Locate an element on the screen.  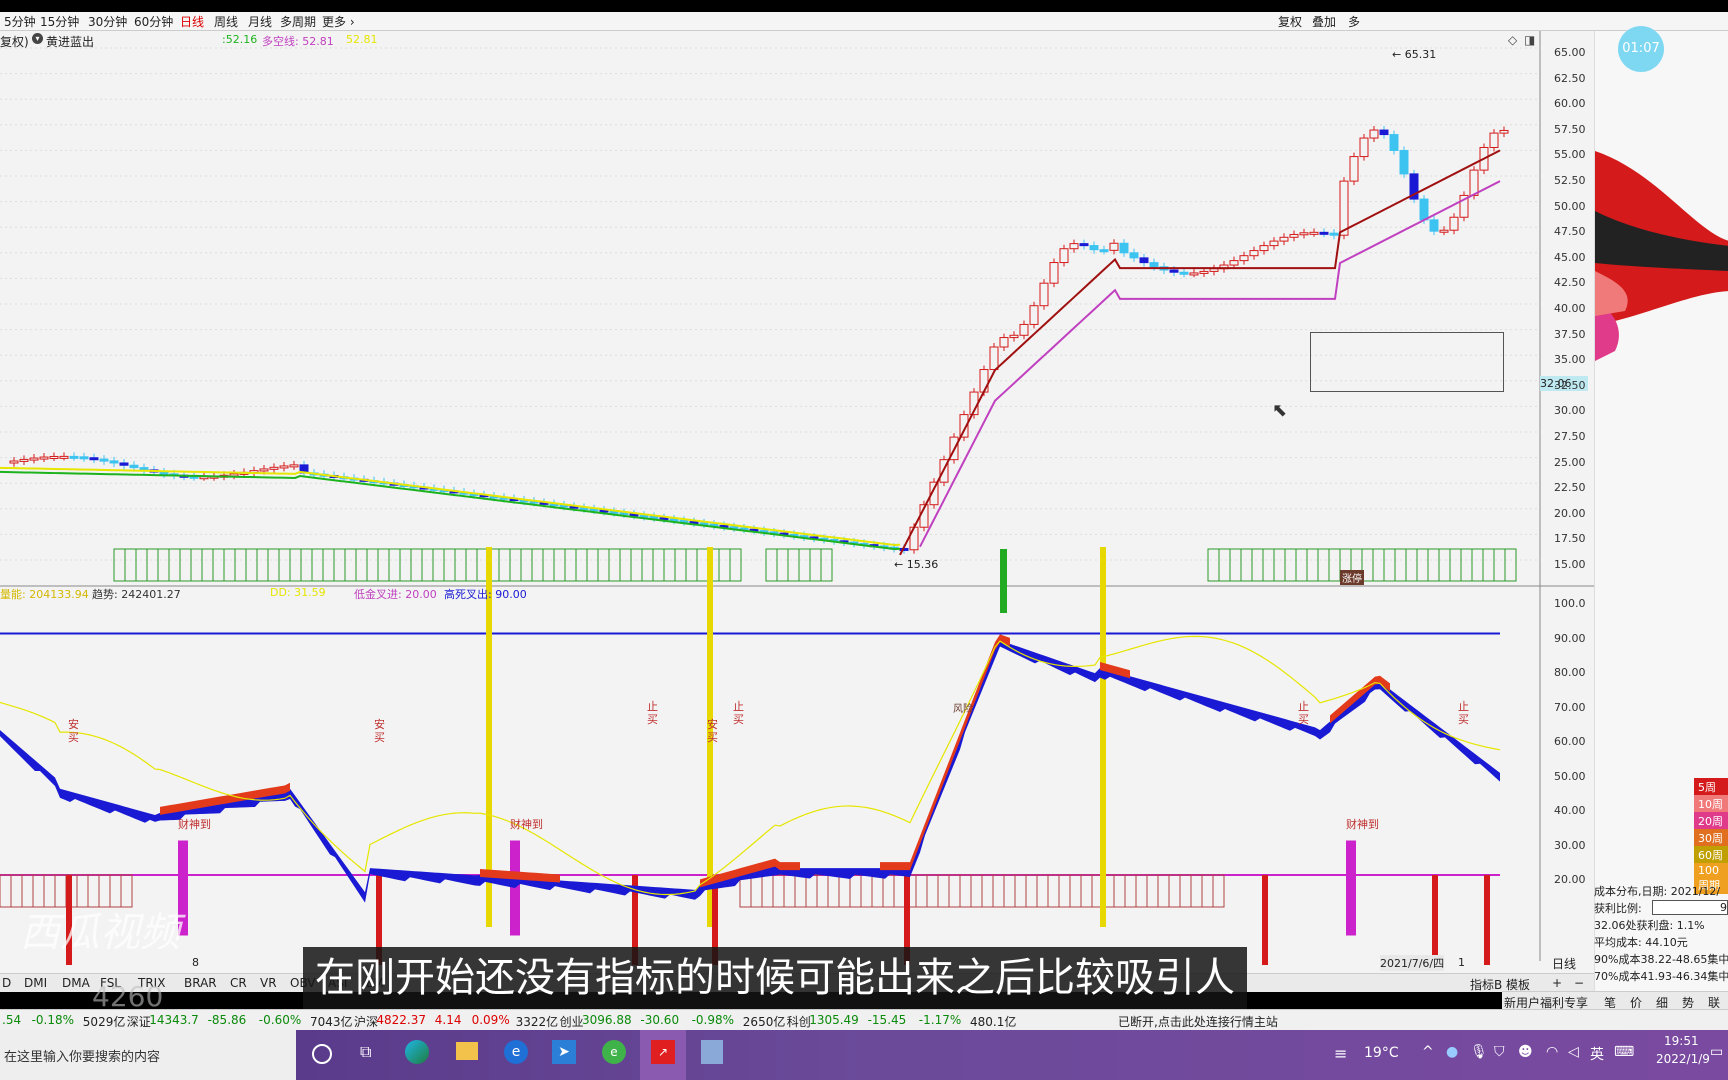
status-item-0: .54 is located at coordinates (12, 1020).